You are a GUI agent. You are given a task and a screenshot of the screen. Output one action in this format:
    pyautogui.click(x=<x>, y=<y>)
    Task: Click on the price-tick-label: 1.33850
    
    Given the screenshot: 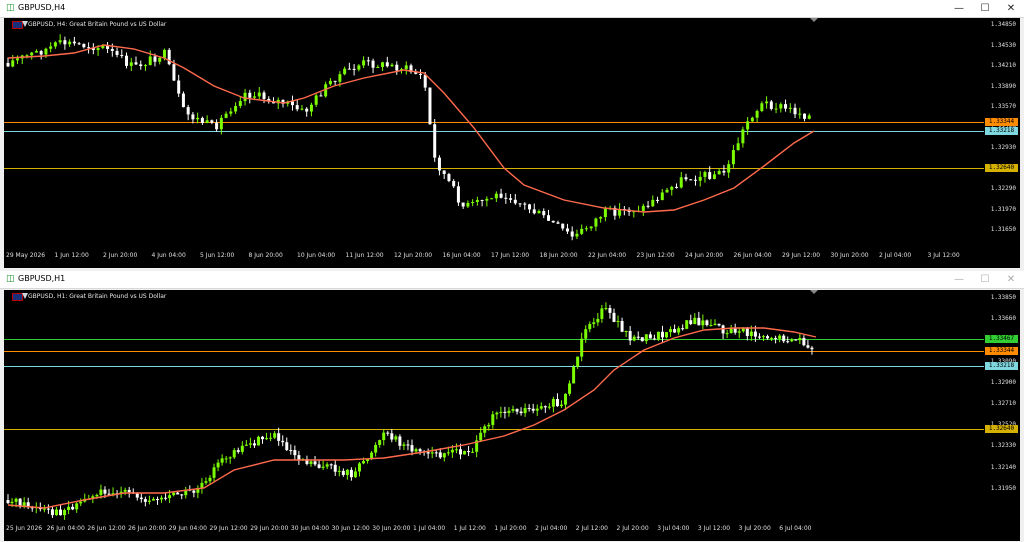 What is the action you would take?
    pyautogui.click(x=1003, y=297)
    